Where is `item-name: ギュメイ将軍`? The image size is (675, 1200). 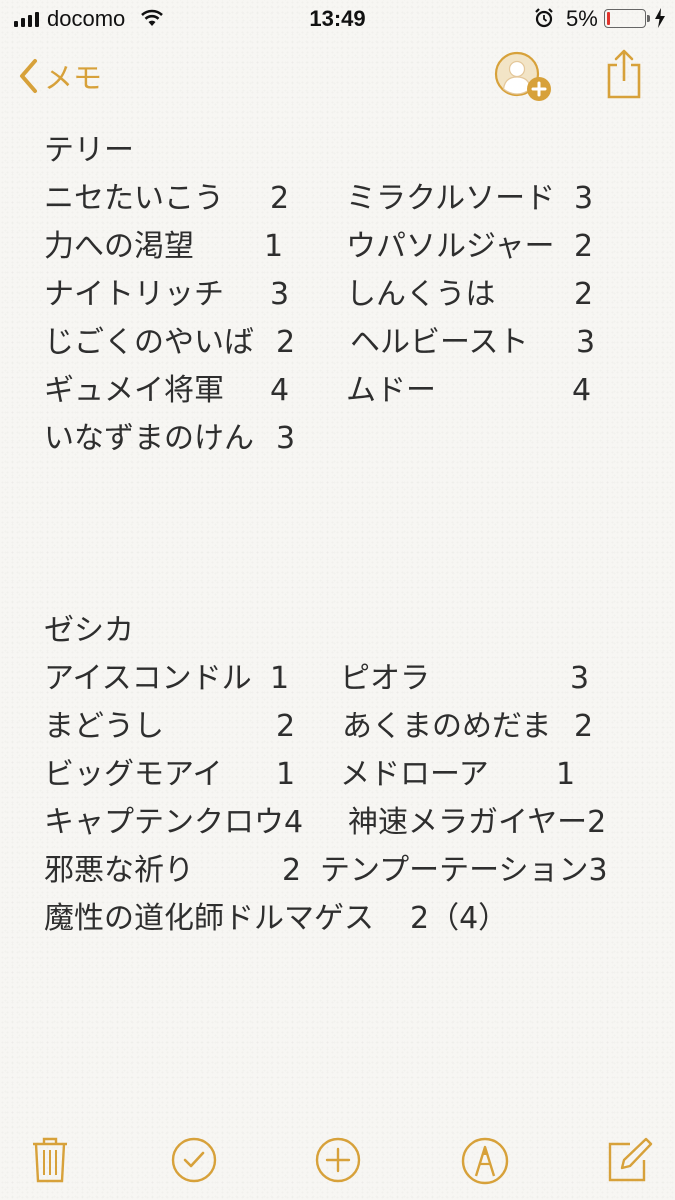
item-name: ギュメイ将軍 is located at coordinates (134, 390).